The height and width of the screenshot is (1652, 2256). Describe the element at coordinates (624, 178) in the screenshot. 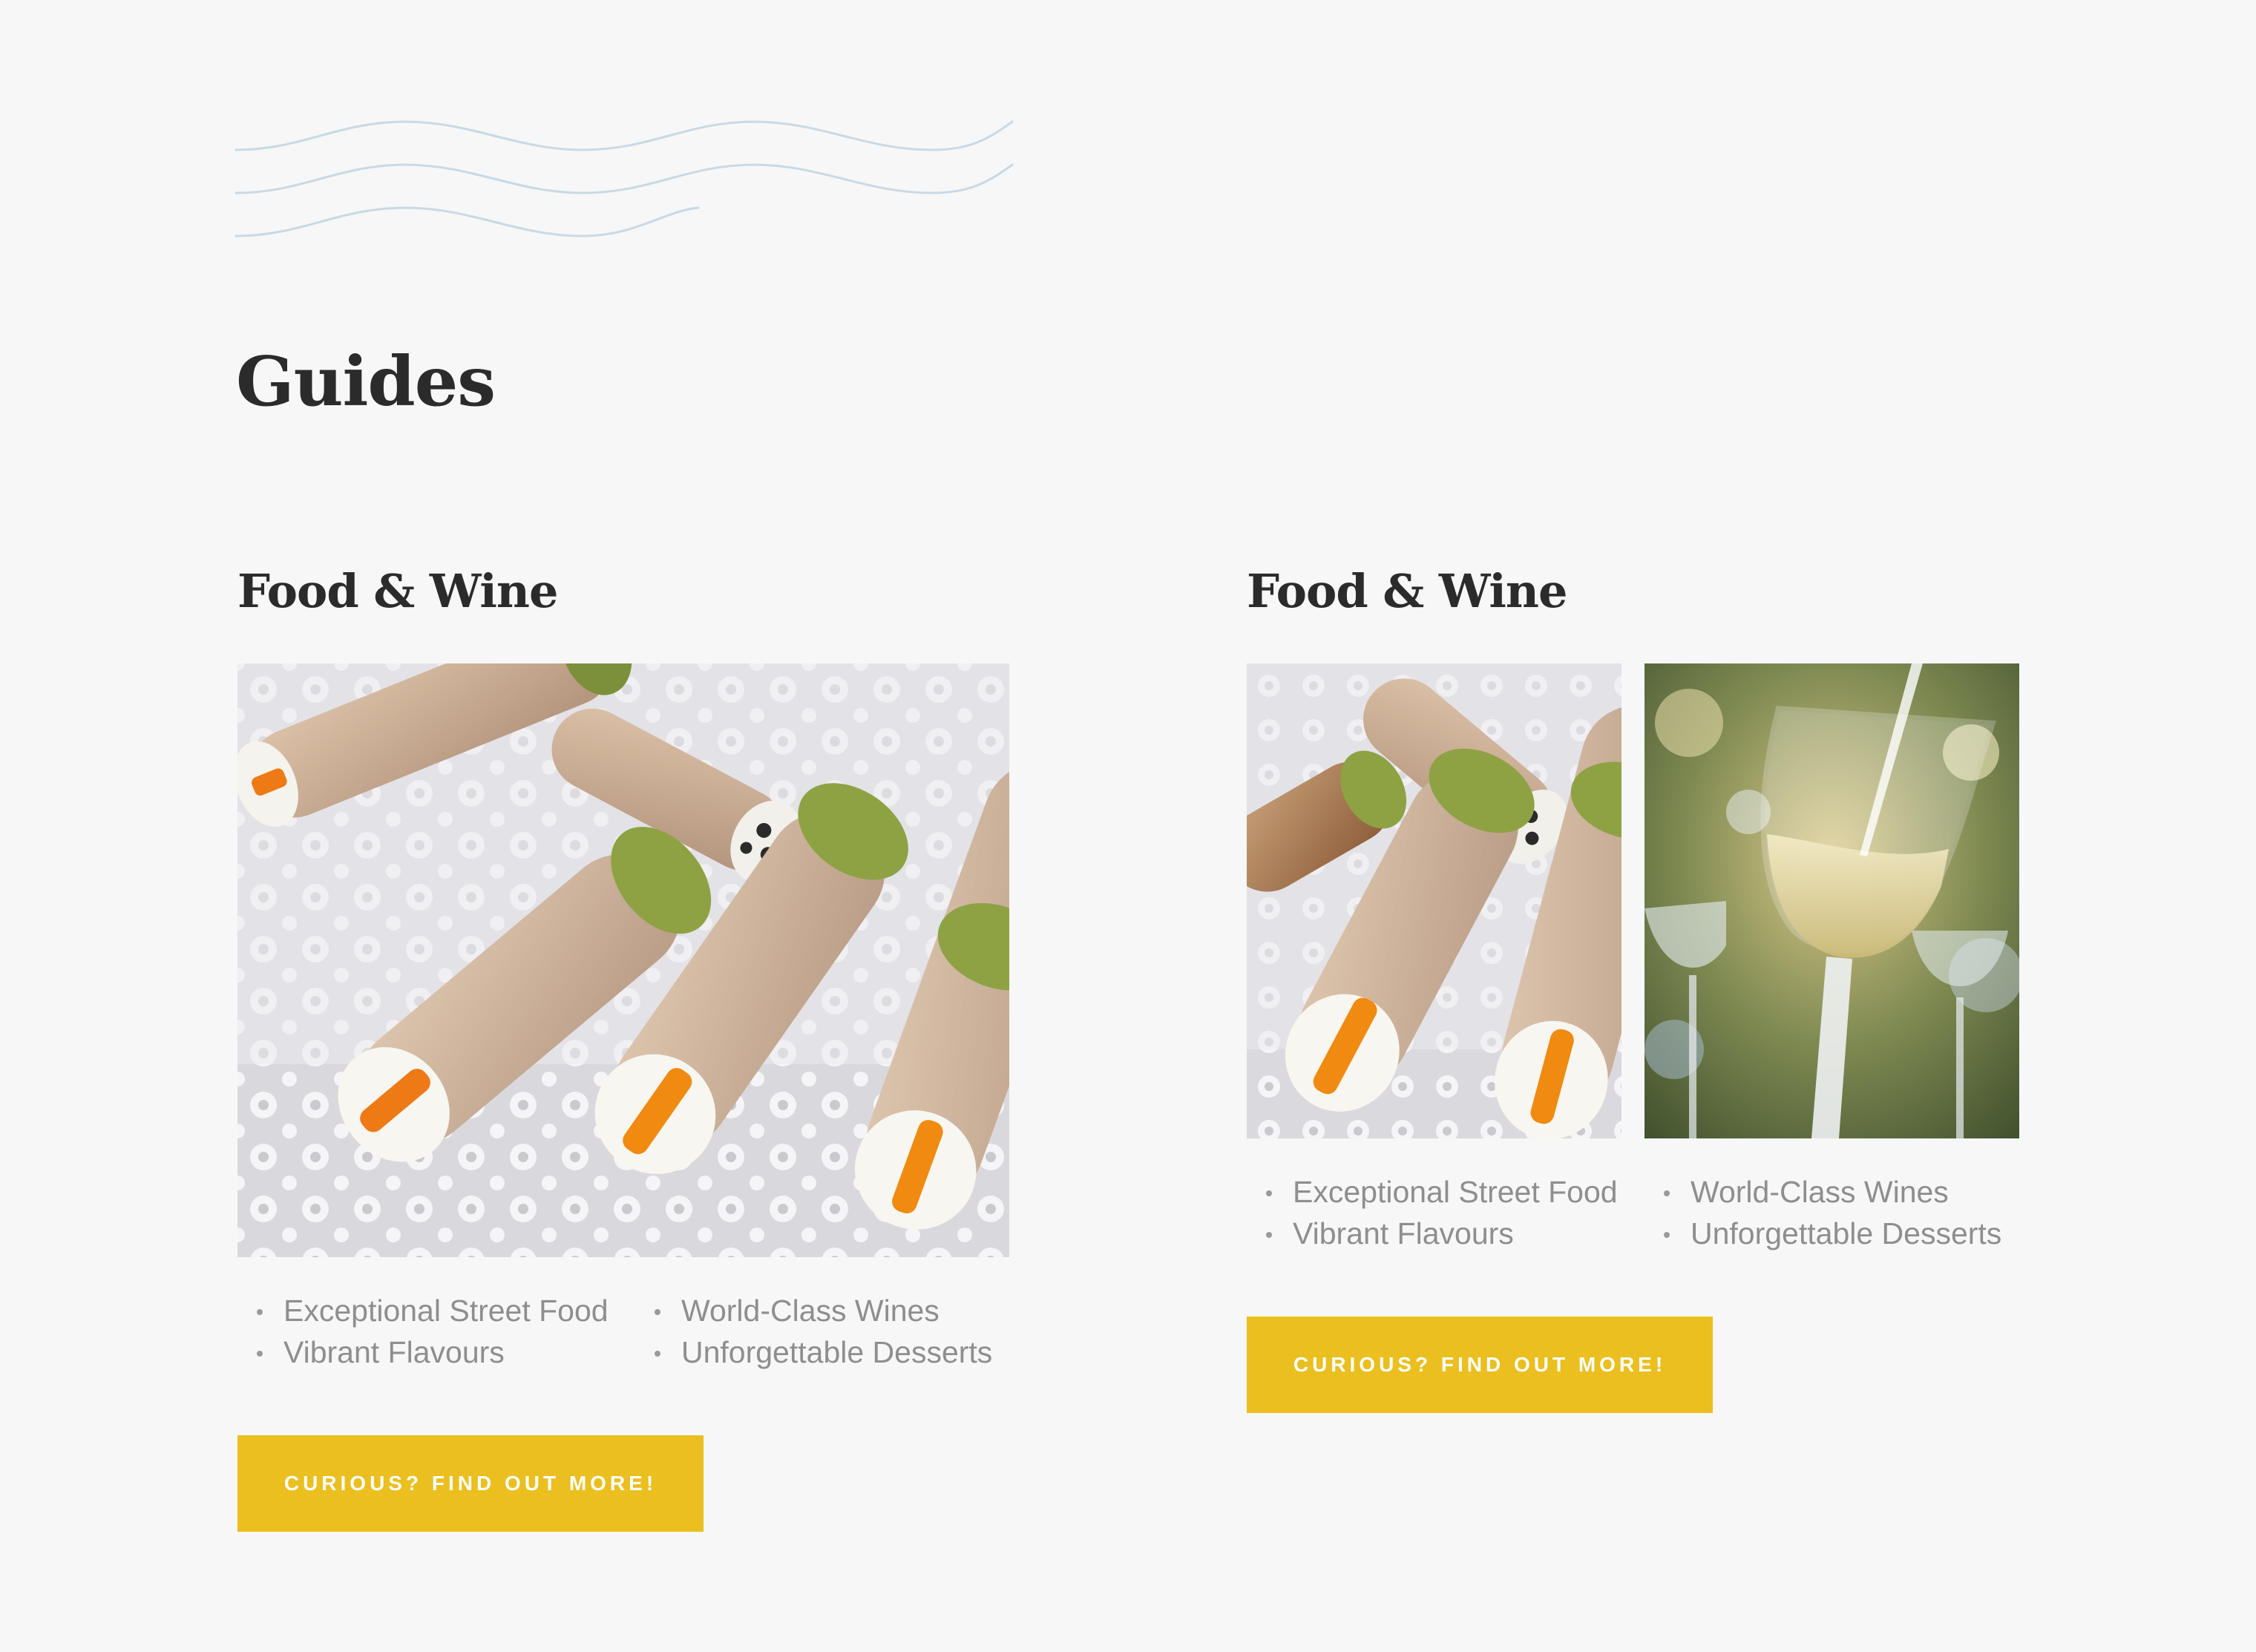

I see `wave-lines-icon` at that location.